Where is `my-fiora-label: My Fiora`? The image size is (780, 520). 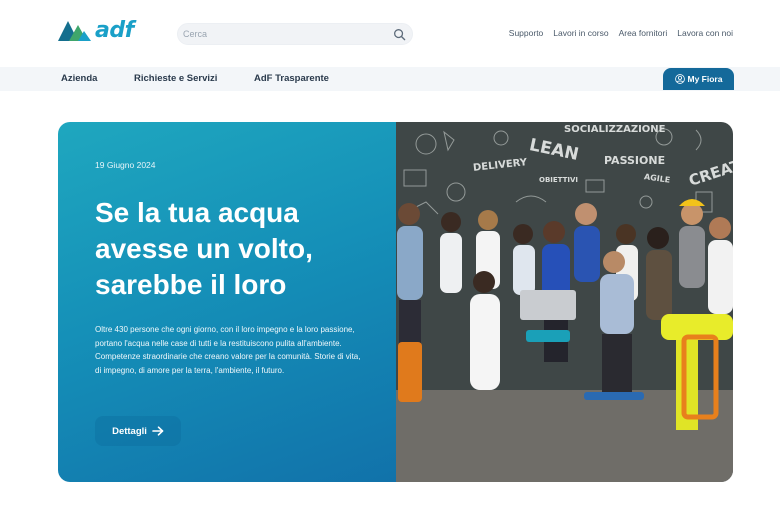
my-fiora-label: My Fiora is located at coordinates (705, 79).